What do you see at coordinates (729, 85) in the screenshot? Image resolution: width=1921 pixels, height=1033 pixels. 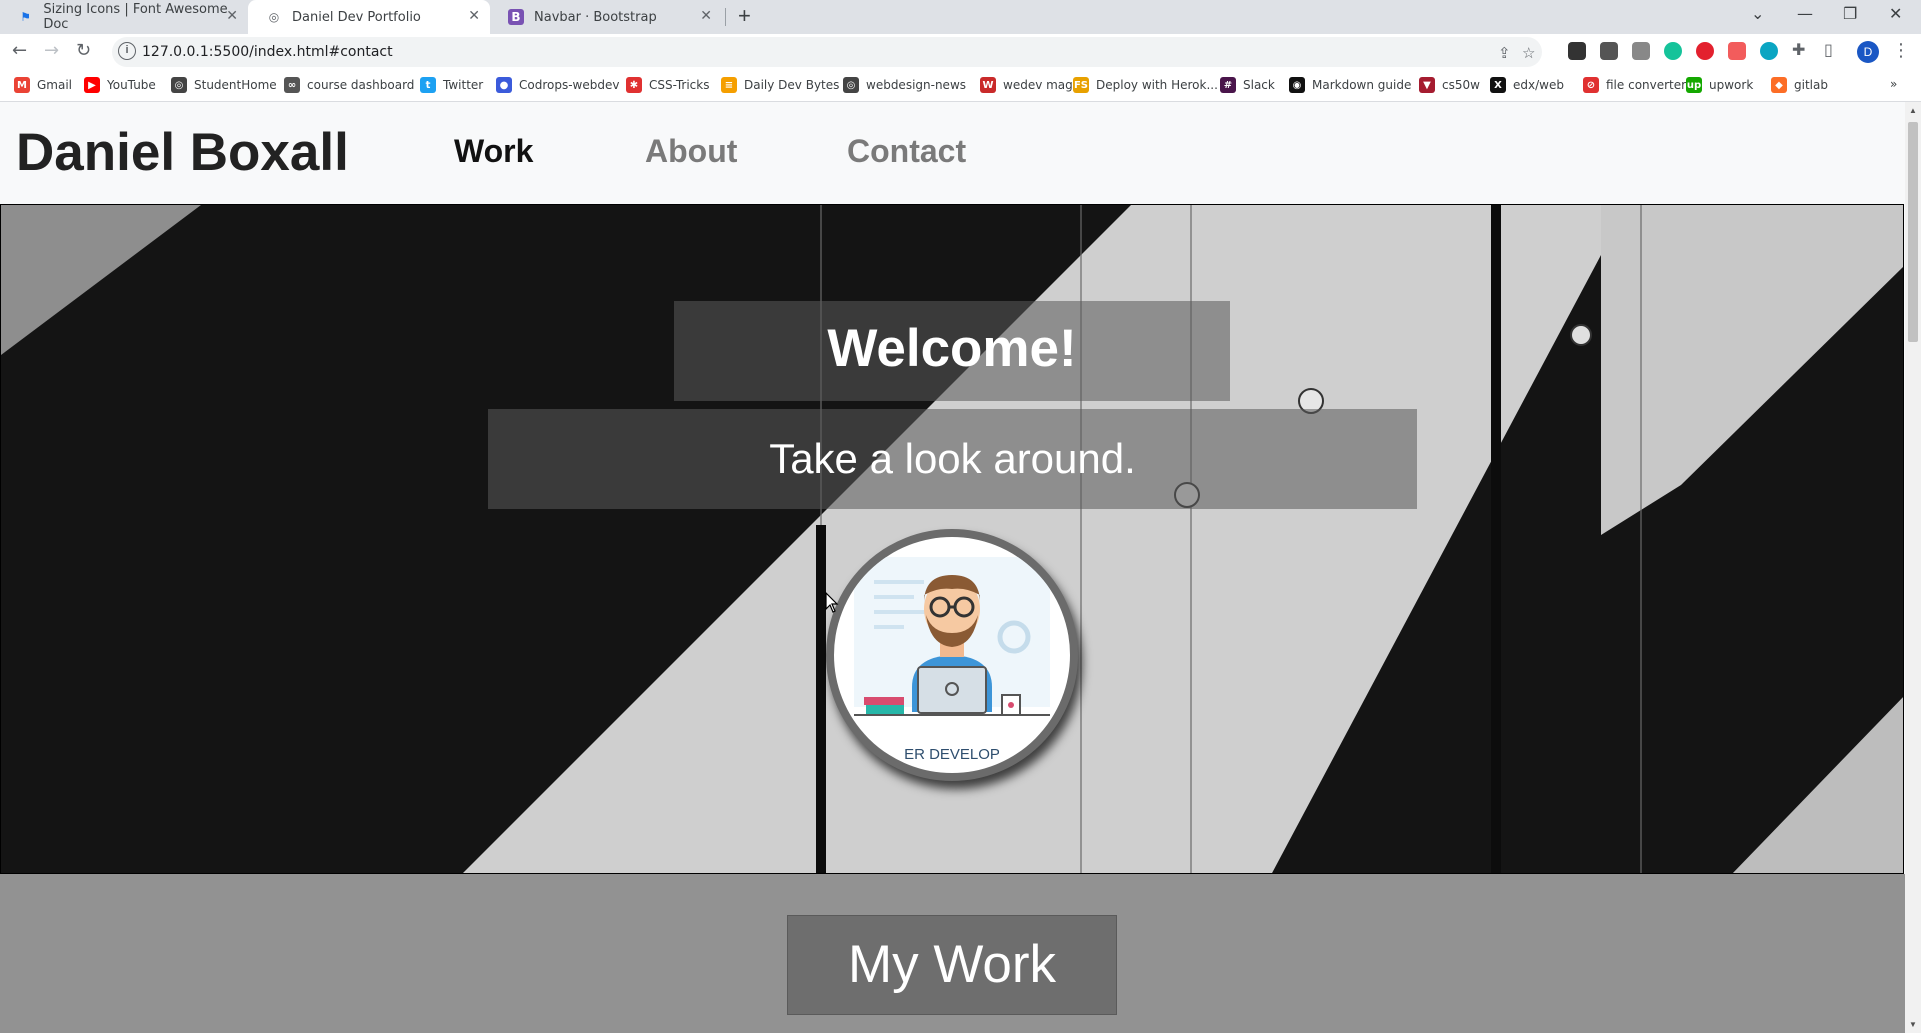 I see `bookmark-favicon-icon: ≡` at bounding box center [729, 85].